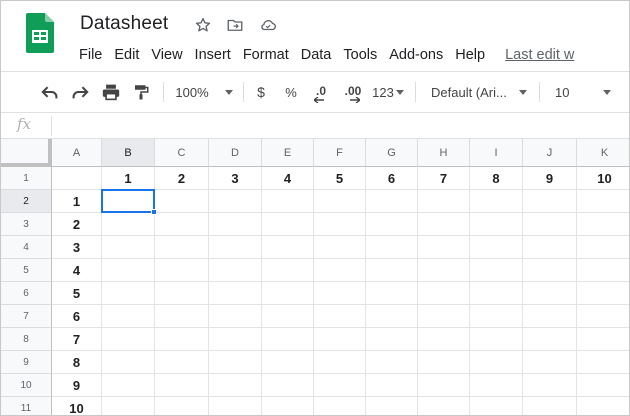  I want to click on cell-i11, so click(496, 406).